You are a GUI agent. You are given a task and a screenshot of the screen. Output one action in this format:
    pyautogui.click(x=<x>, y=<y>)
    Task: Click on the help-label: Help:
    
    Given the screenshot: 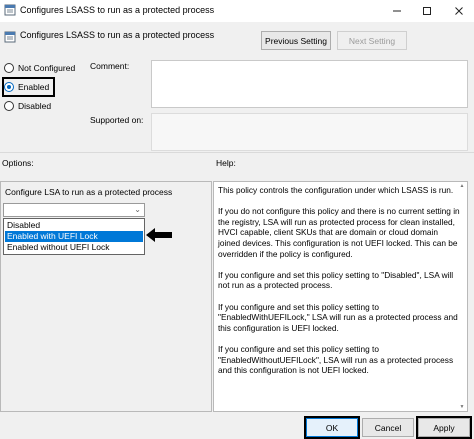 What is the action you would take?
    pyautogui.click(x=226, y=163)
    